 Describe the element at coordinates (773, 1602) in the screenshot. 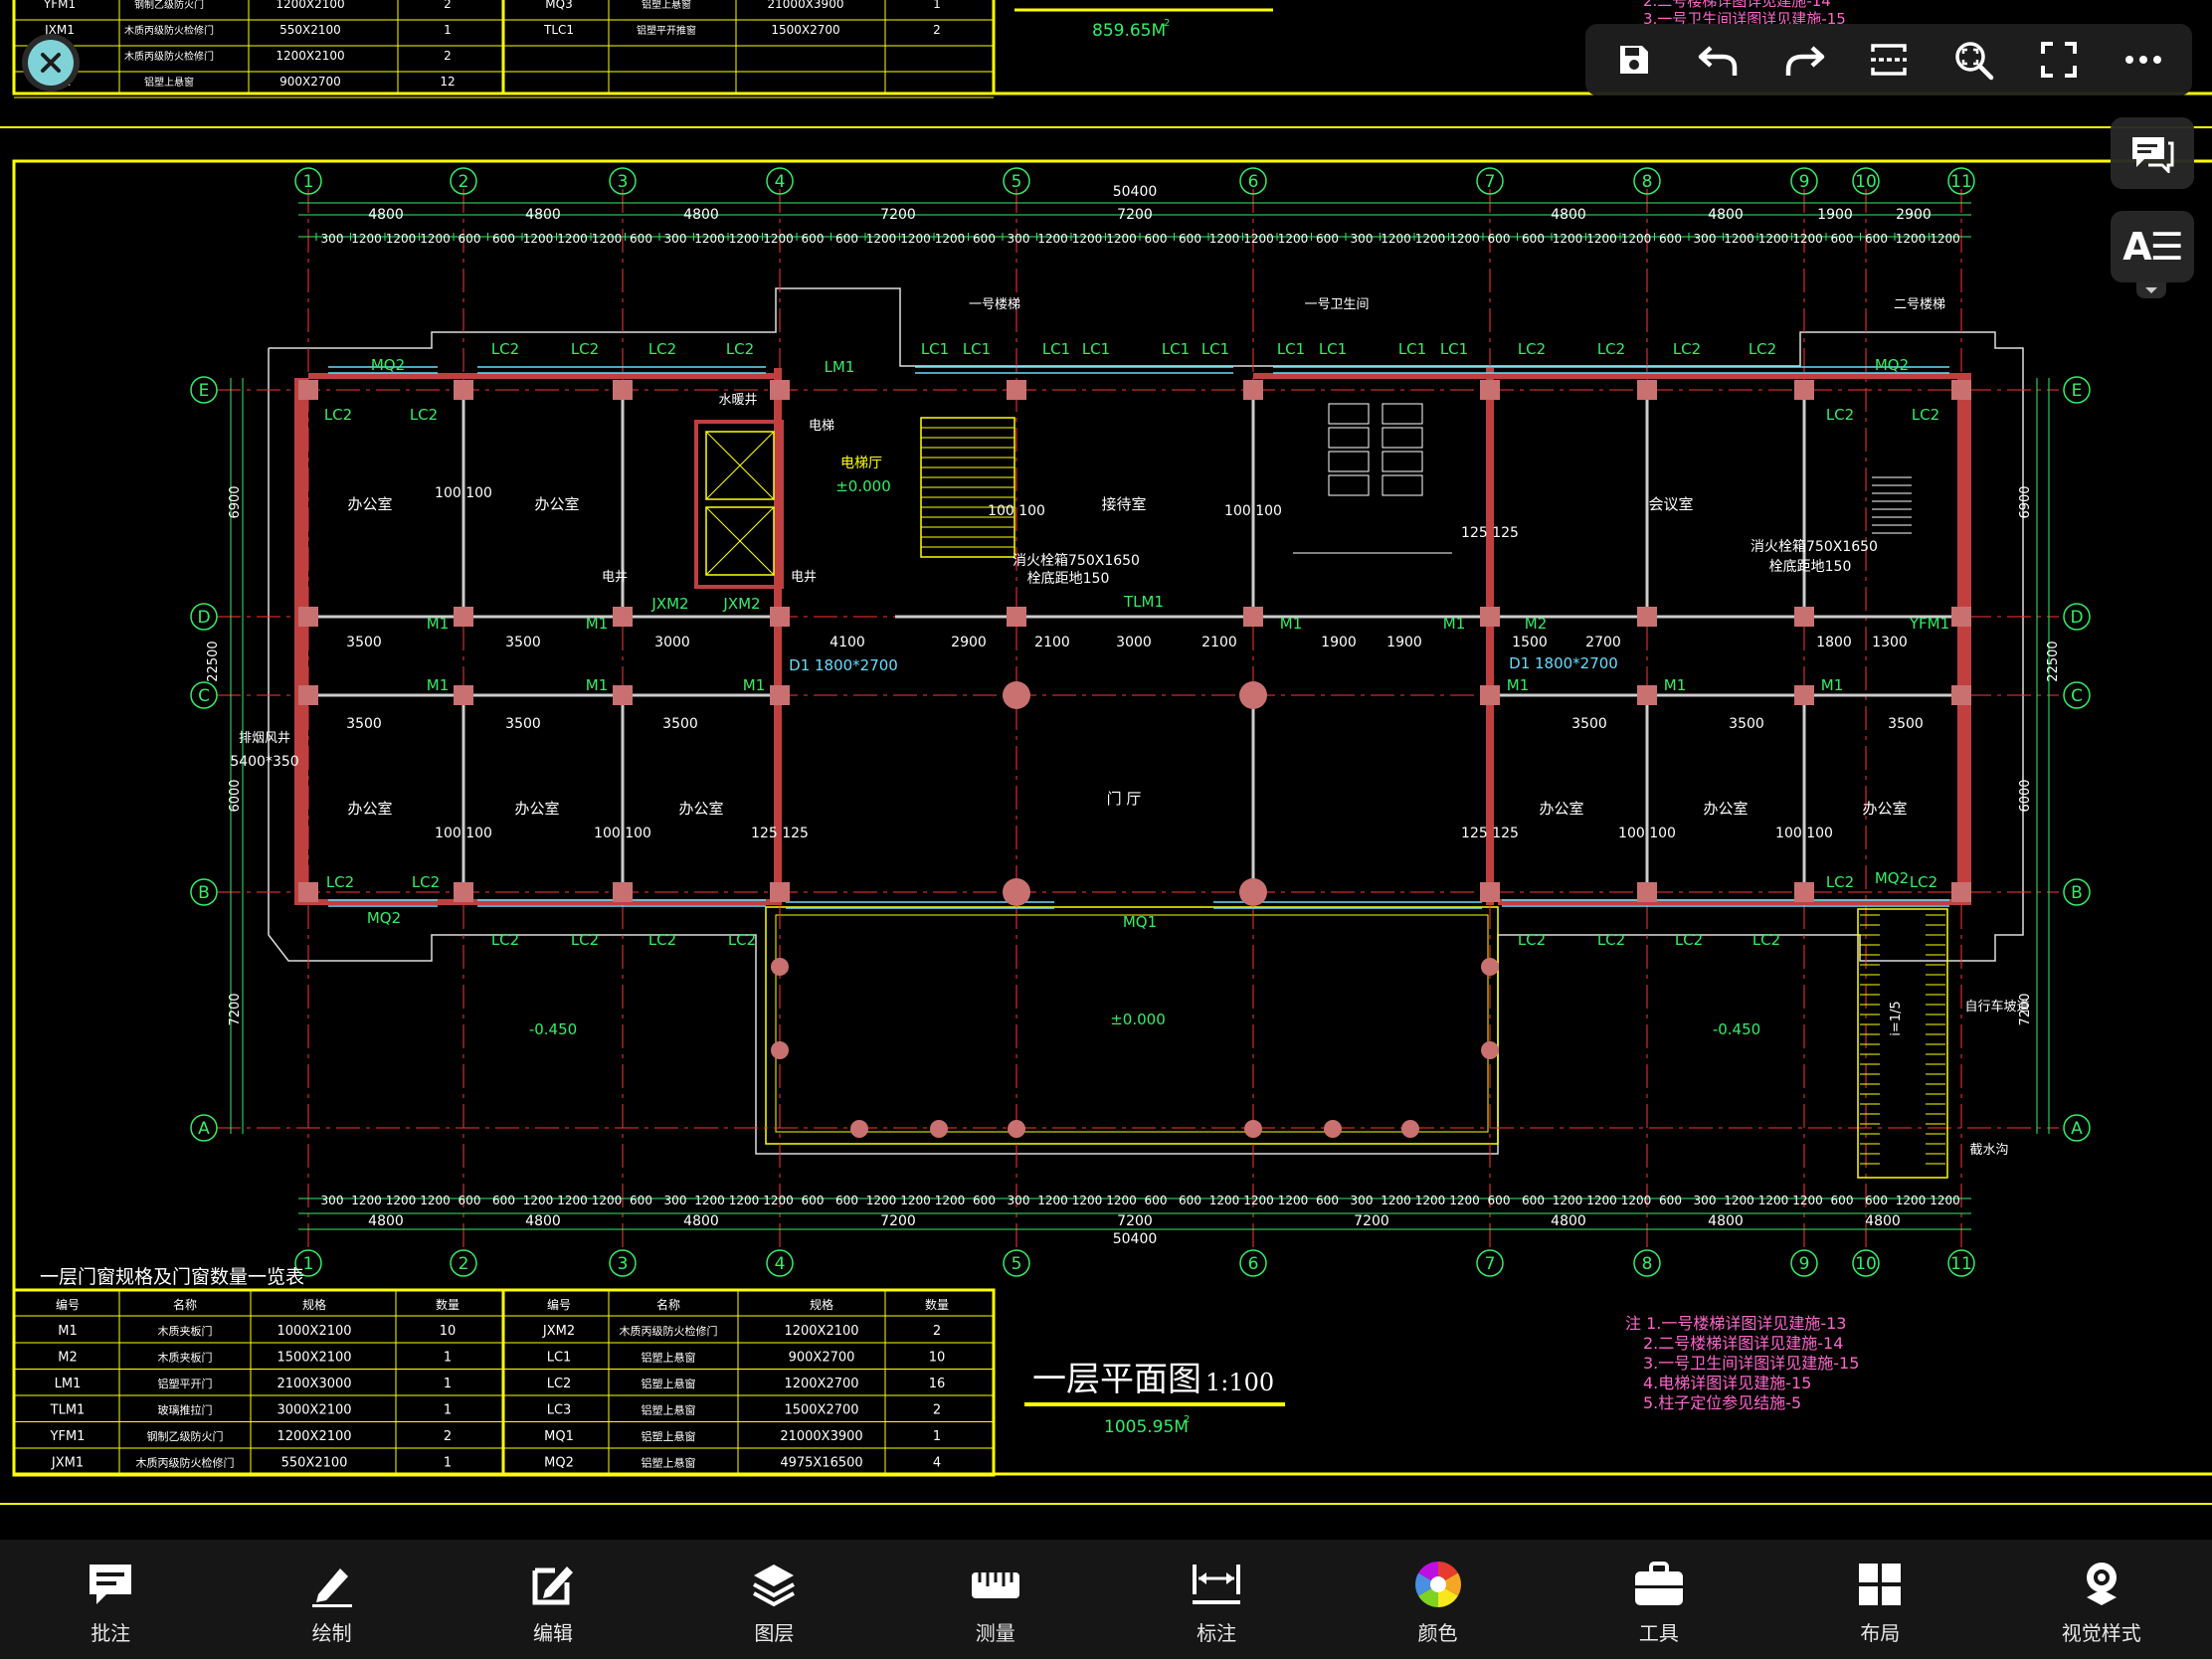

I see `tab-layers: 图层` at that location.